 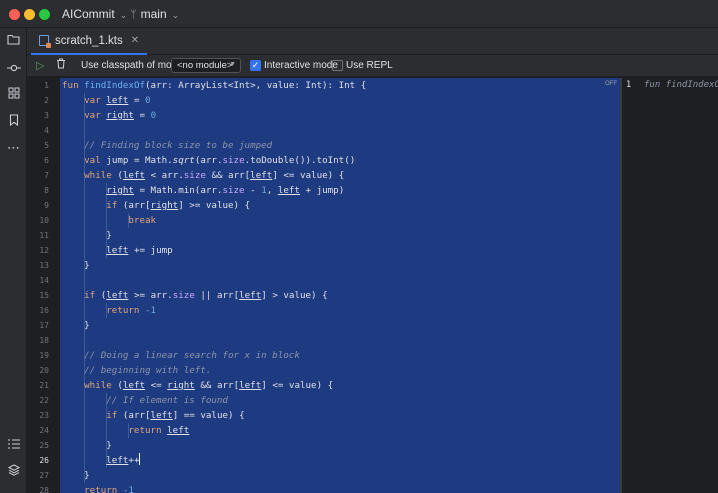 I want to click on line-number: 14, so click(x=44, y=280).